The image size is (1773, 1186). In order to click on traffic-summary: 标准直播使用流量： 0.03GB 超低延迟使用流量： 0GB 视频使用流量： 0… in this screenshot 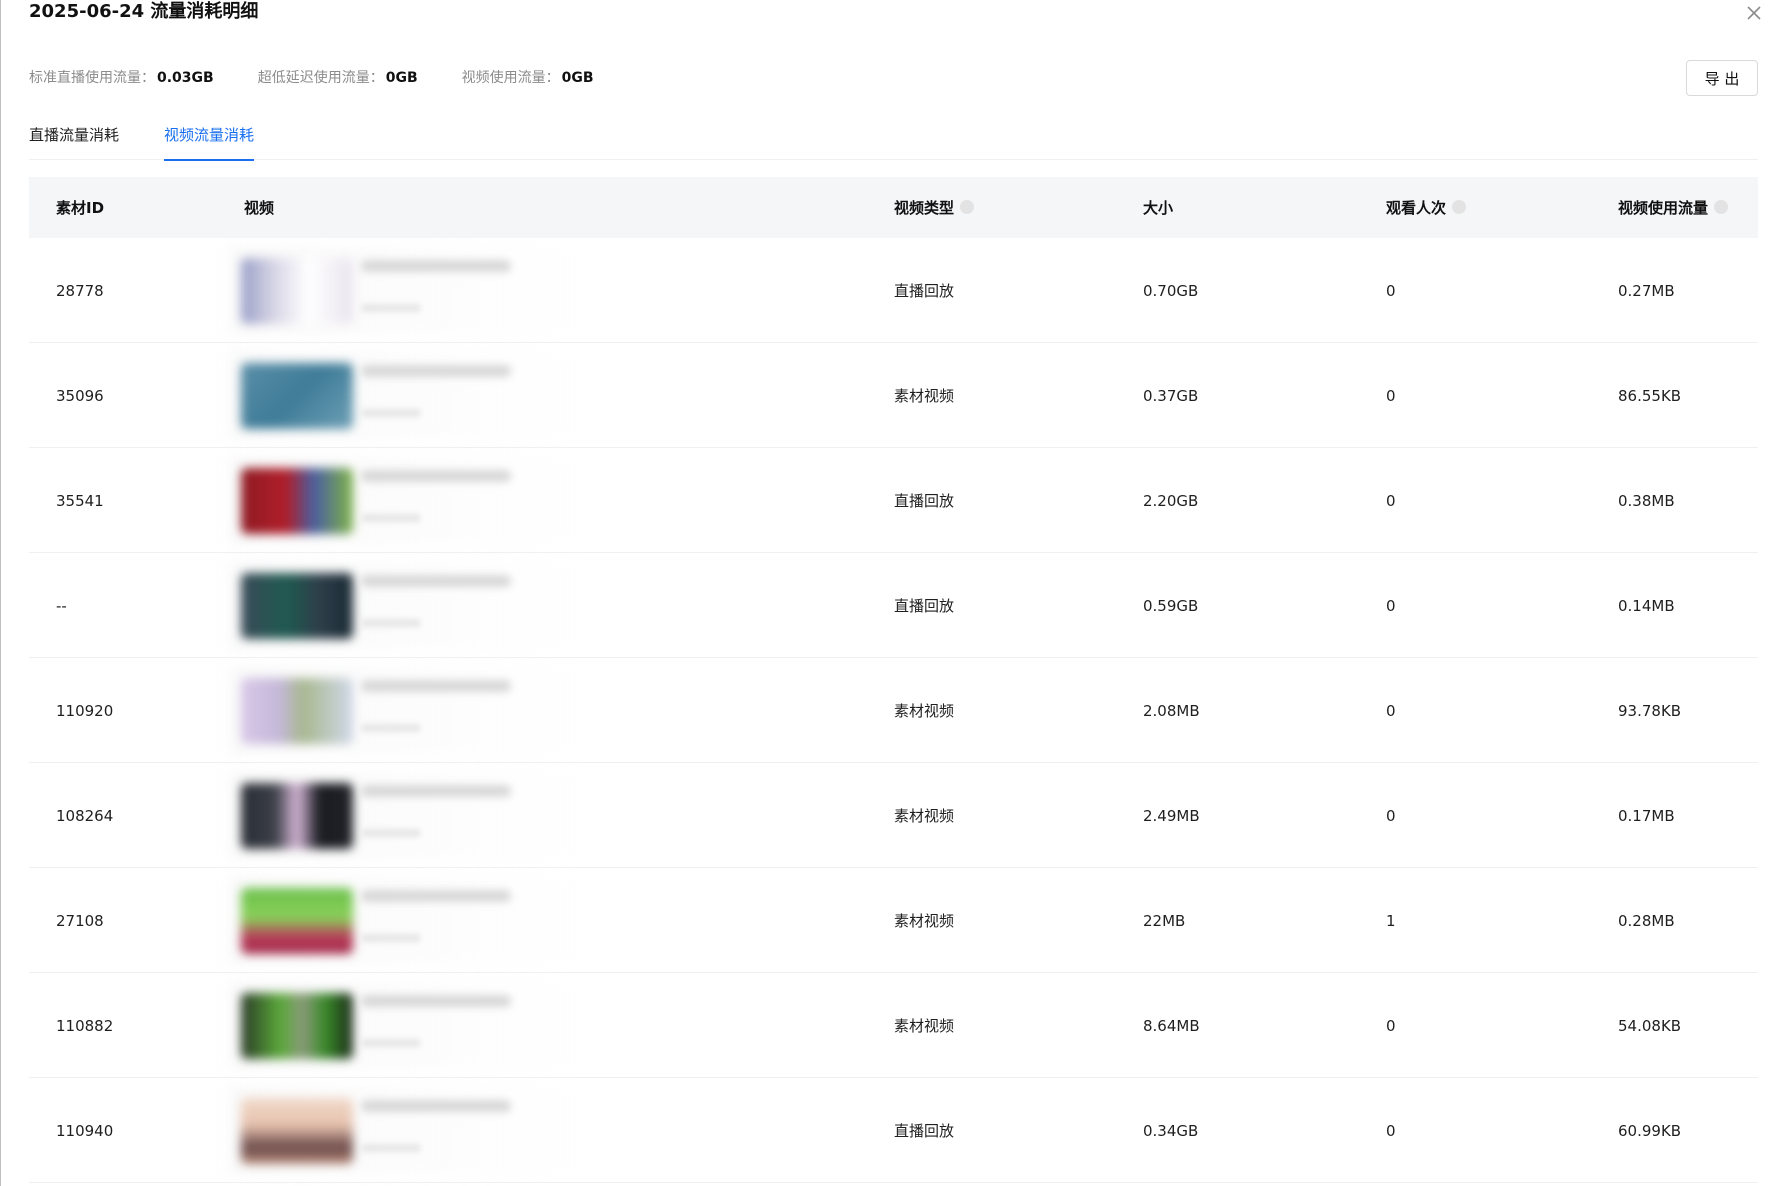, I will do `click(333, 78)`.